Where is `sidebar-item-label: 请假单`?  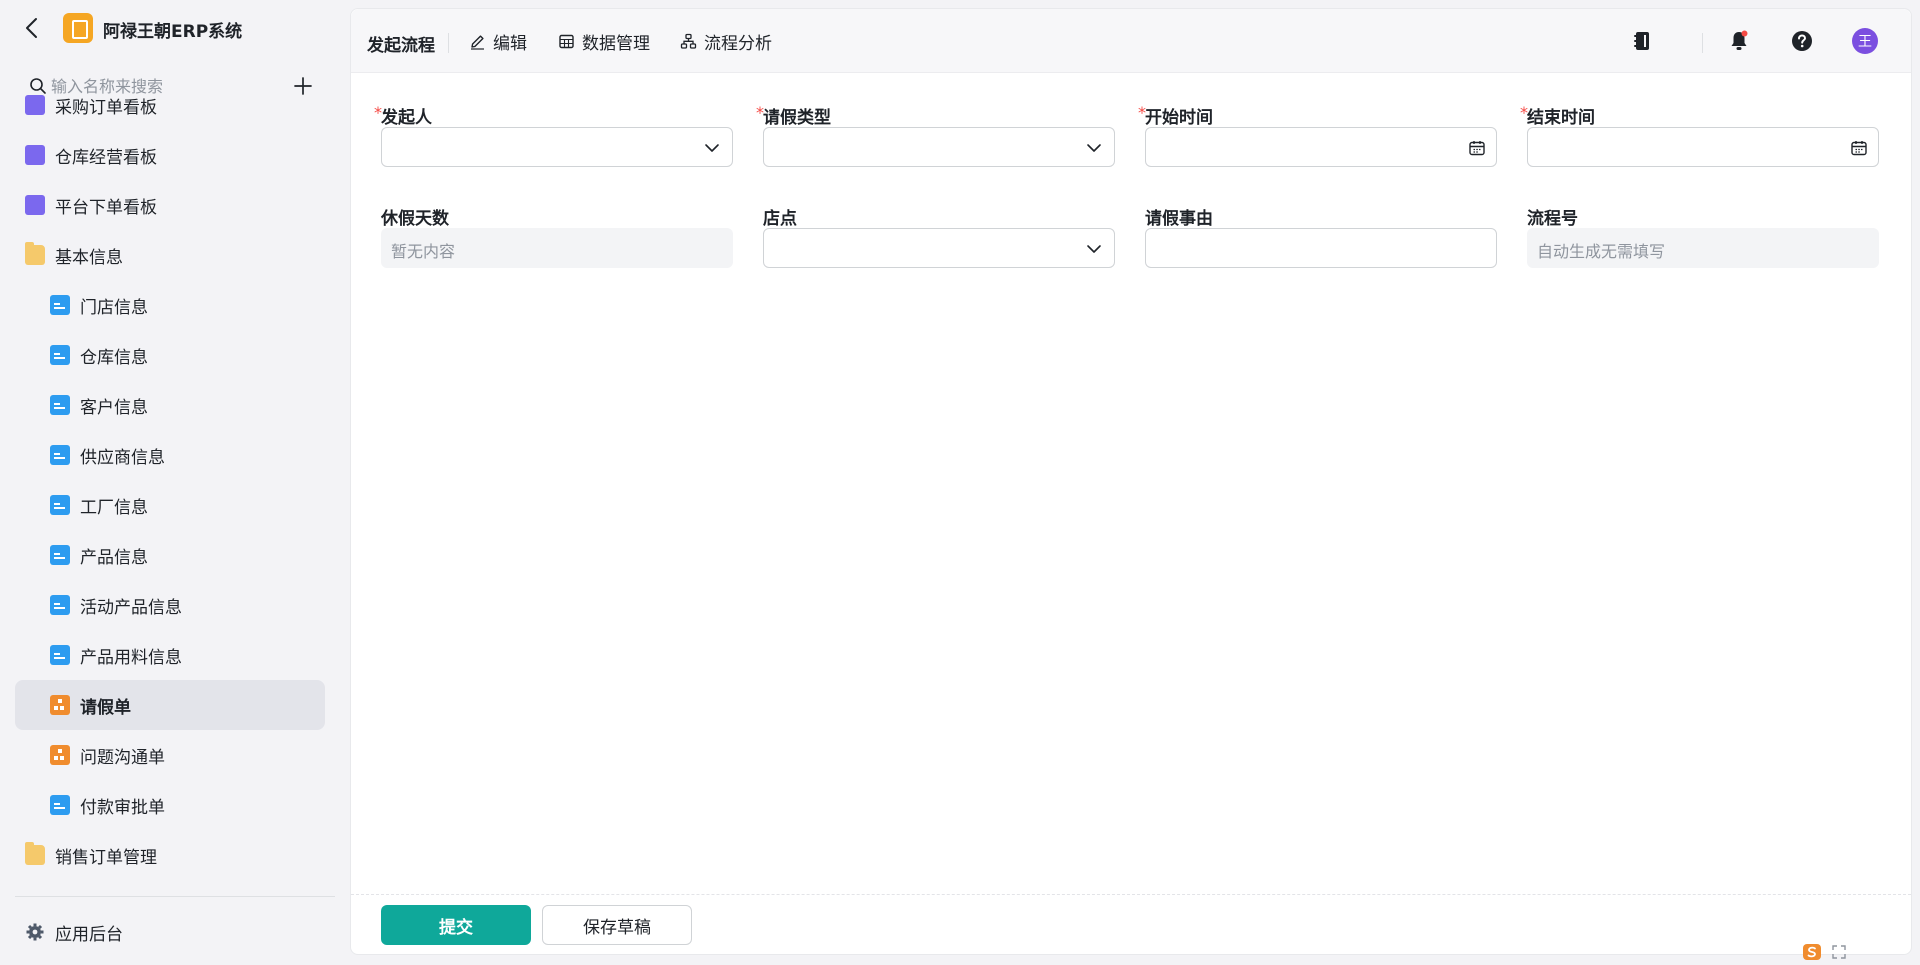 sidebar-item-label: 请假单 is located at coordinates (105, 707).